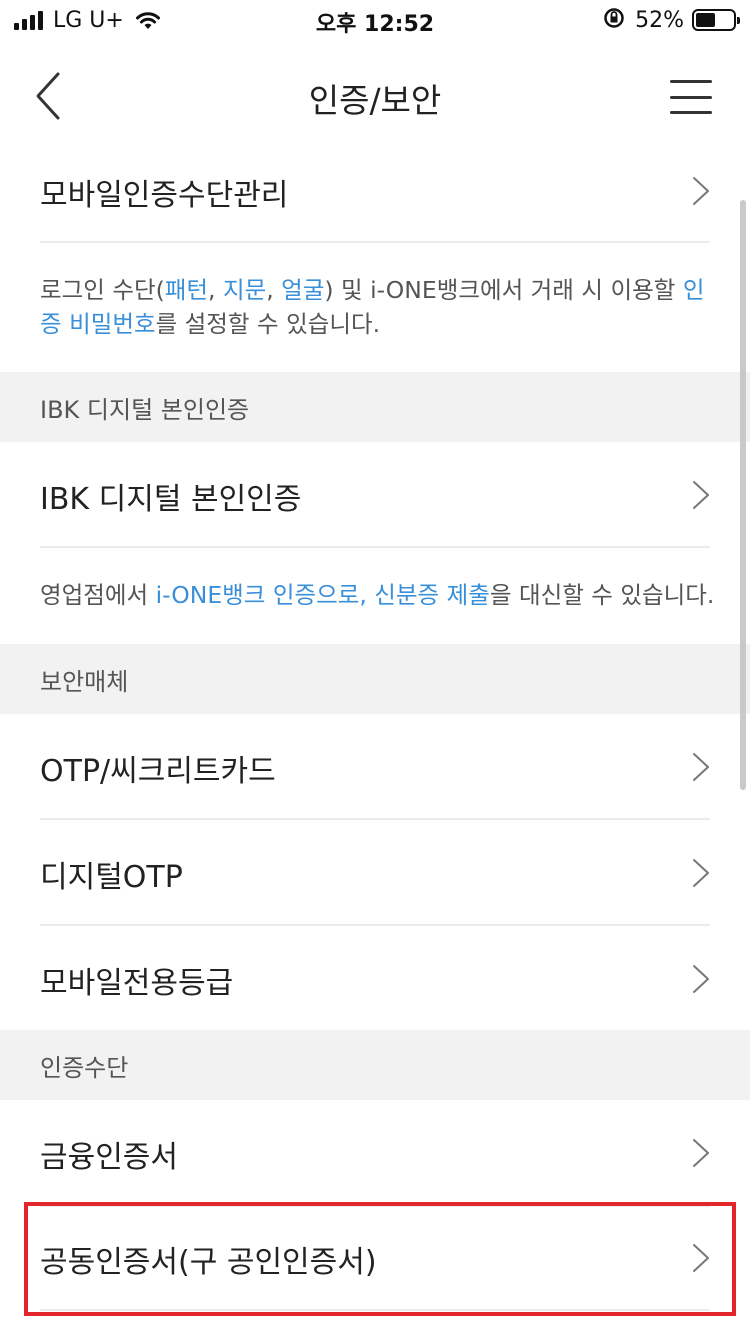  I want to click on menu-button, so click(691, 97).